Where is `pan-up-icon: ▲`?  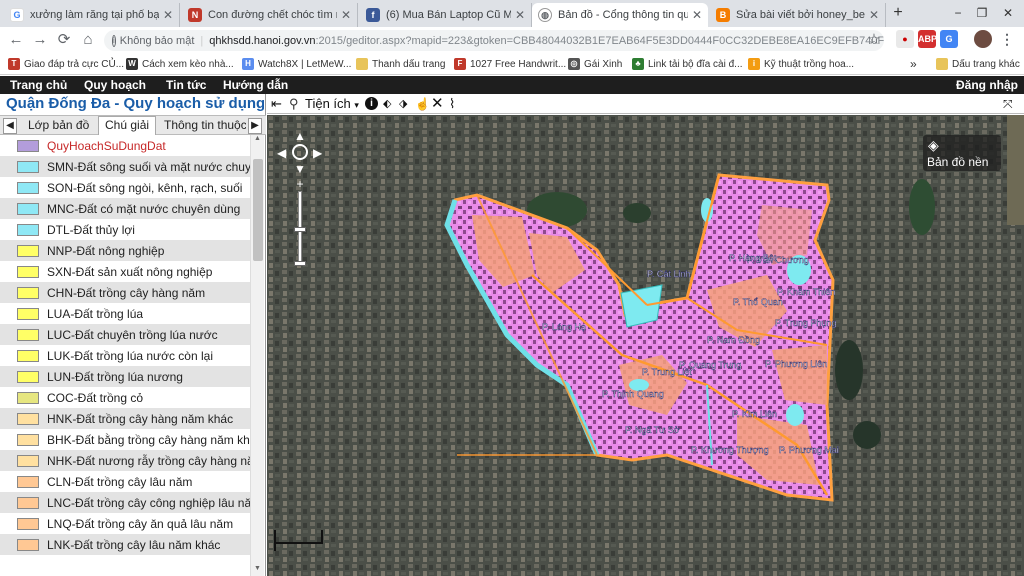
pan-up-icon: ▲ is located at coordinates (300, 136).